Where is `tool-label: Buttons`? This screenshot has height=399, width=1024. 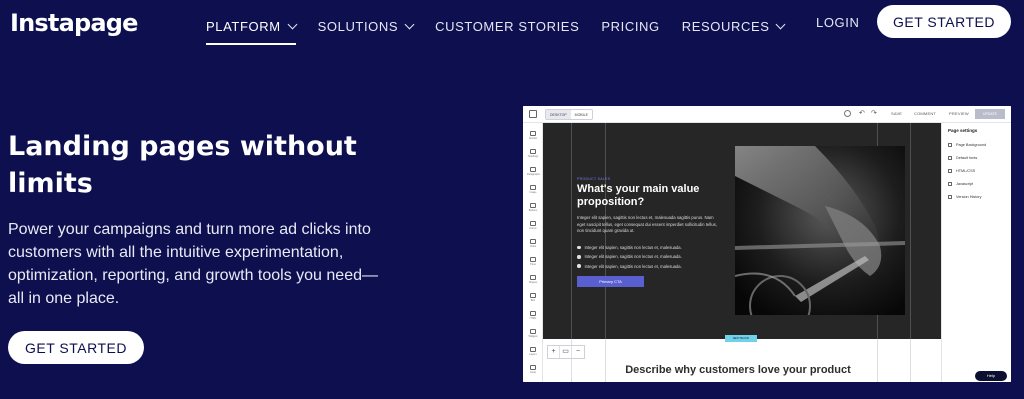 tool-label: Buttons is located at coordinates (533, 210).